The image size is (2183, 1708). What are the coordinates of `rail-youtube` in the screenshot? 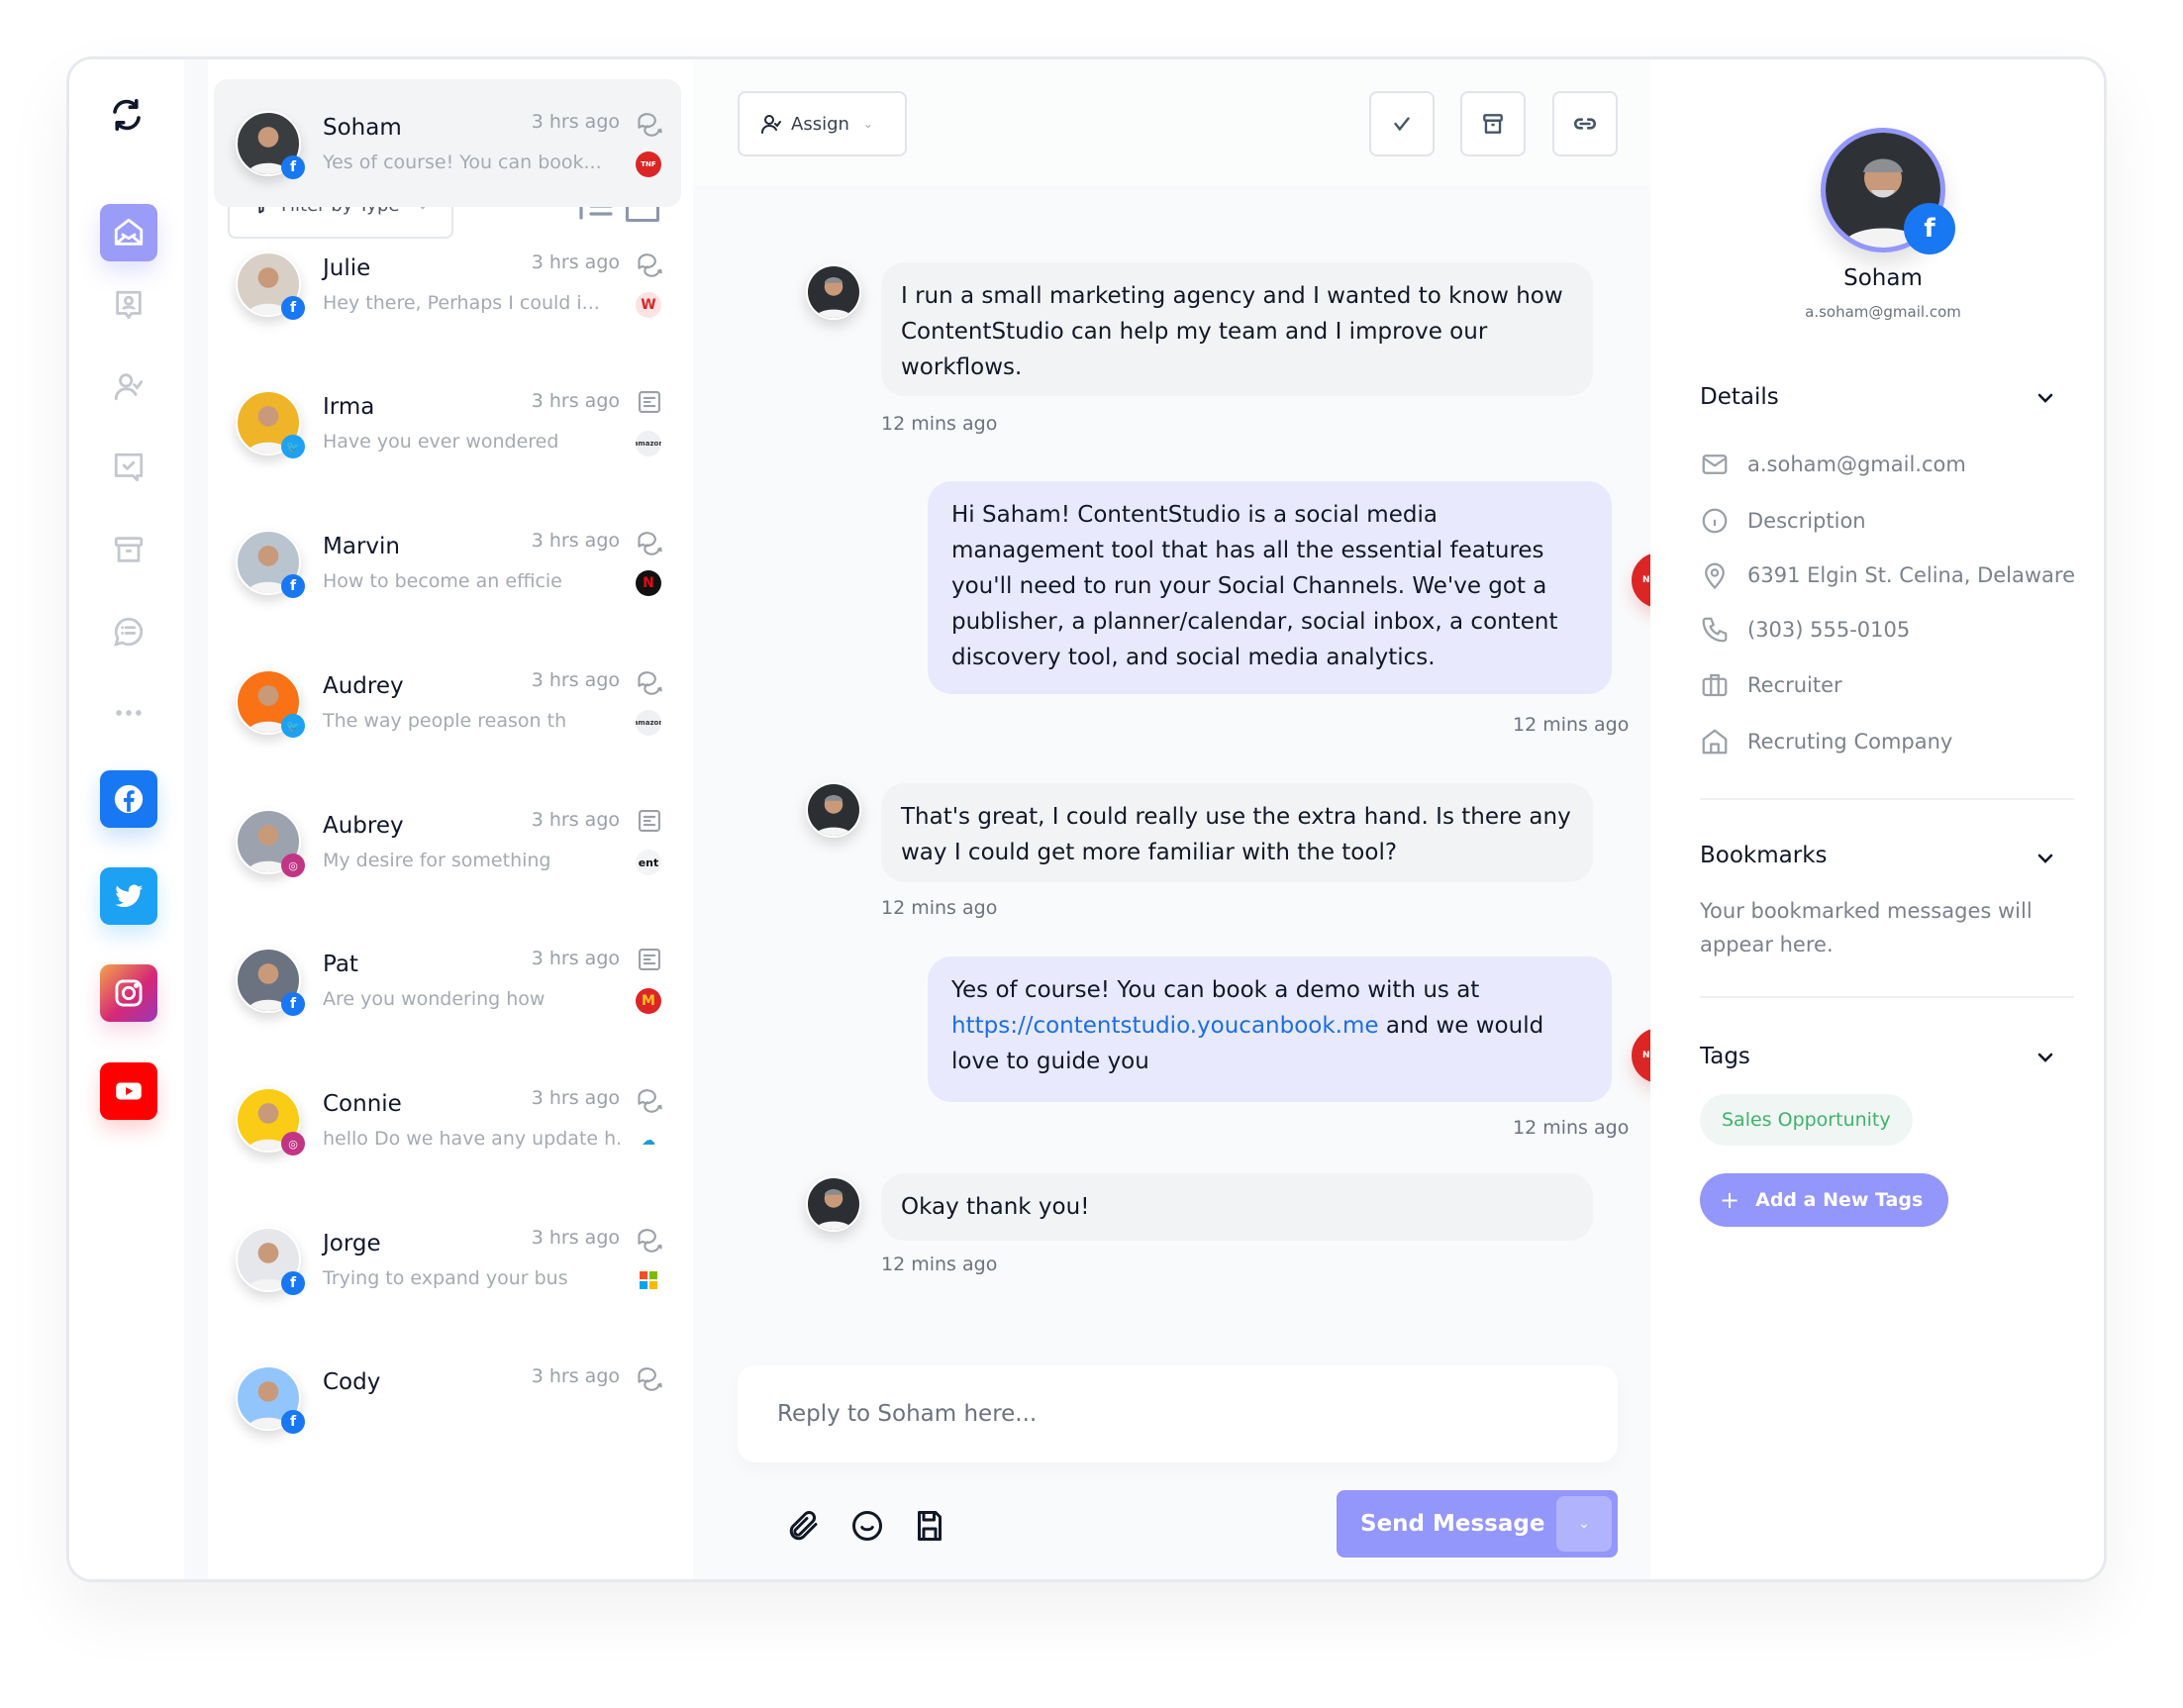 It's located at (128, 1091).